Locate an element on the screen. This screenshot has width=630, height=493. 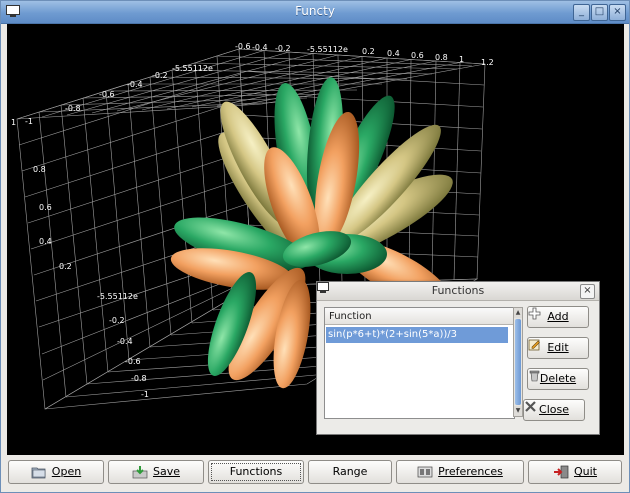
scrollbar-thumb is located at coordinates (518, 362).